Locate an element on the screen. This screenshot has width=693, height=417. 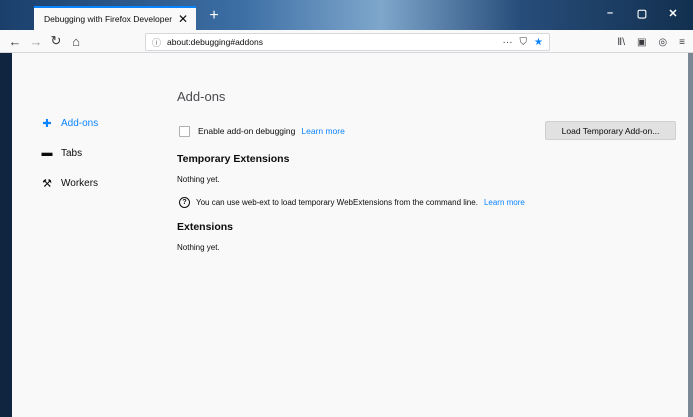
browser-tab: Debugging with Firefox Developer ✕ is located at coordinates (115, 18).